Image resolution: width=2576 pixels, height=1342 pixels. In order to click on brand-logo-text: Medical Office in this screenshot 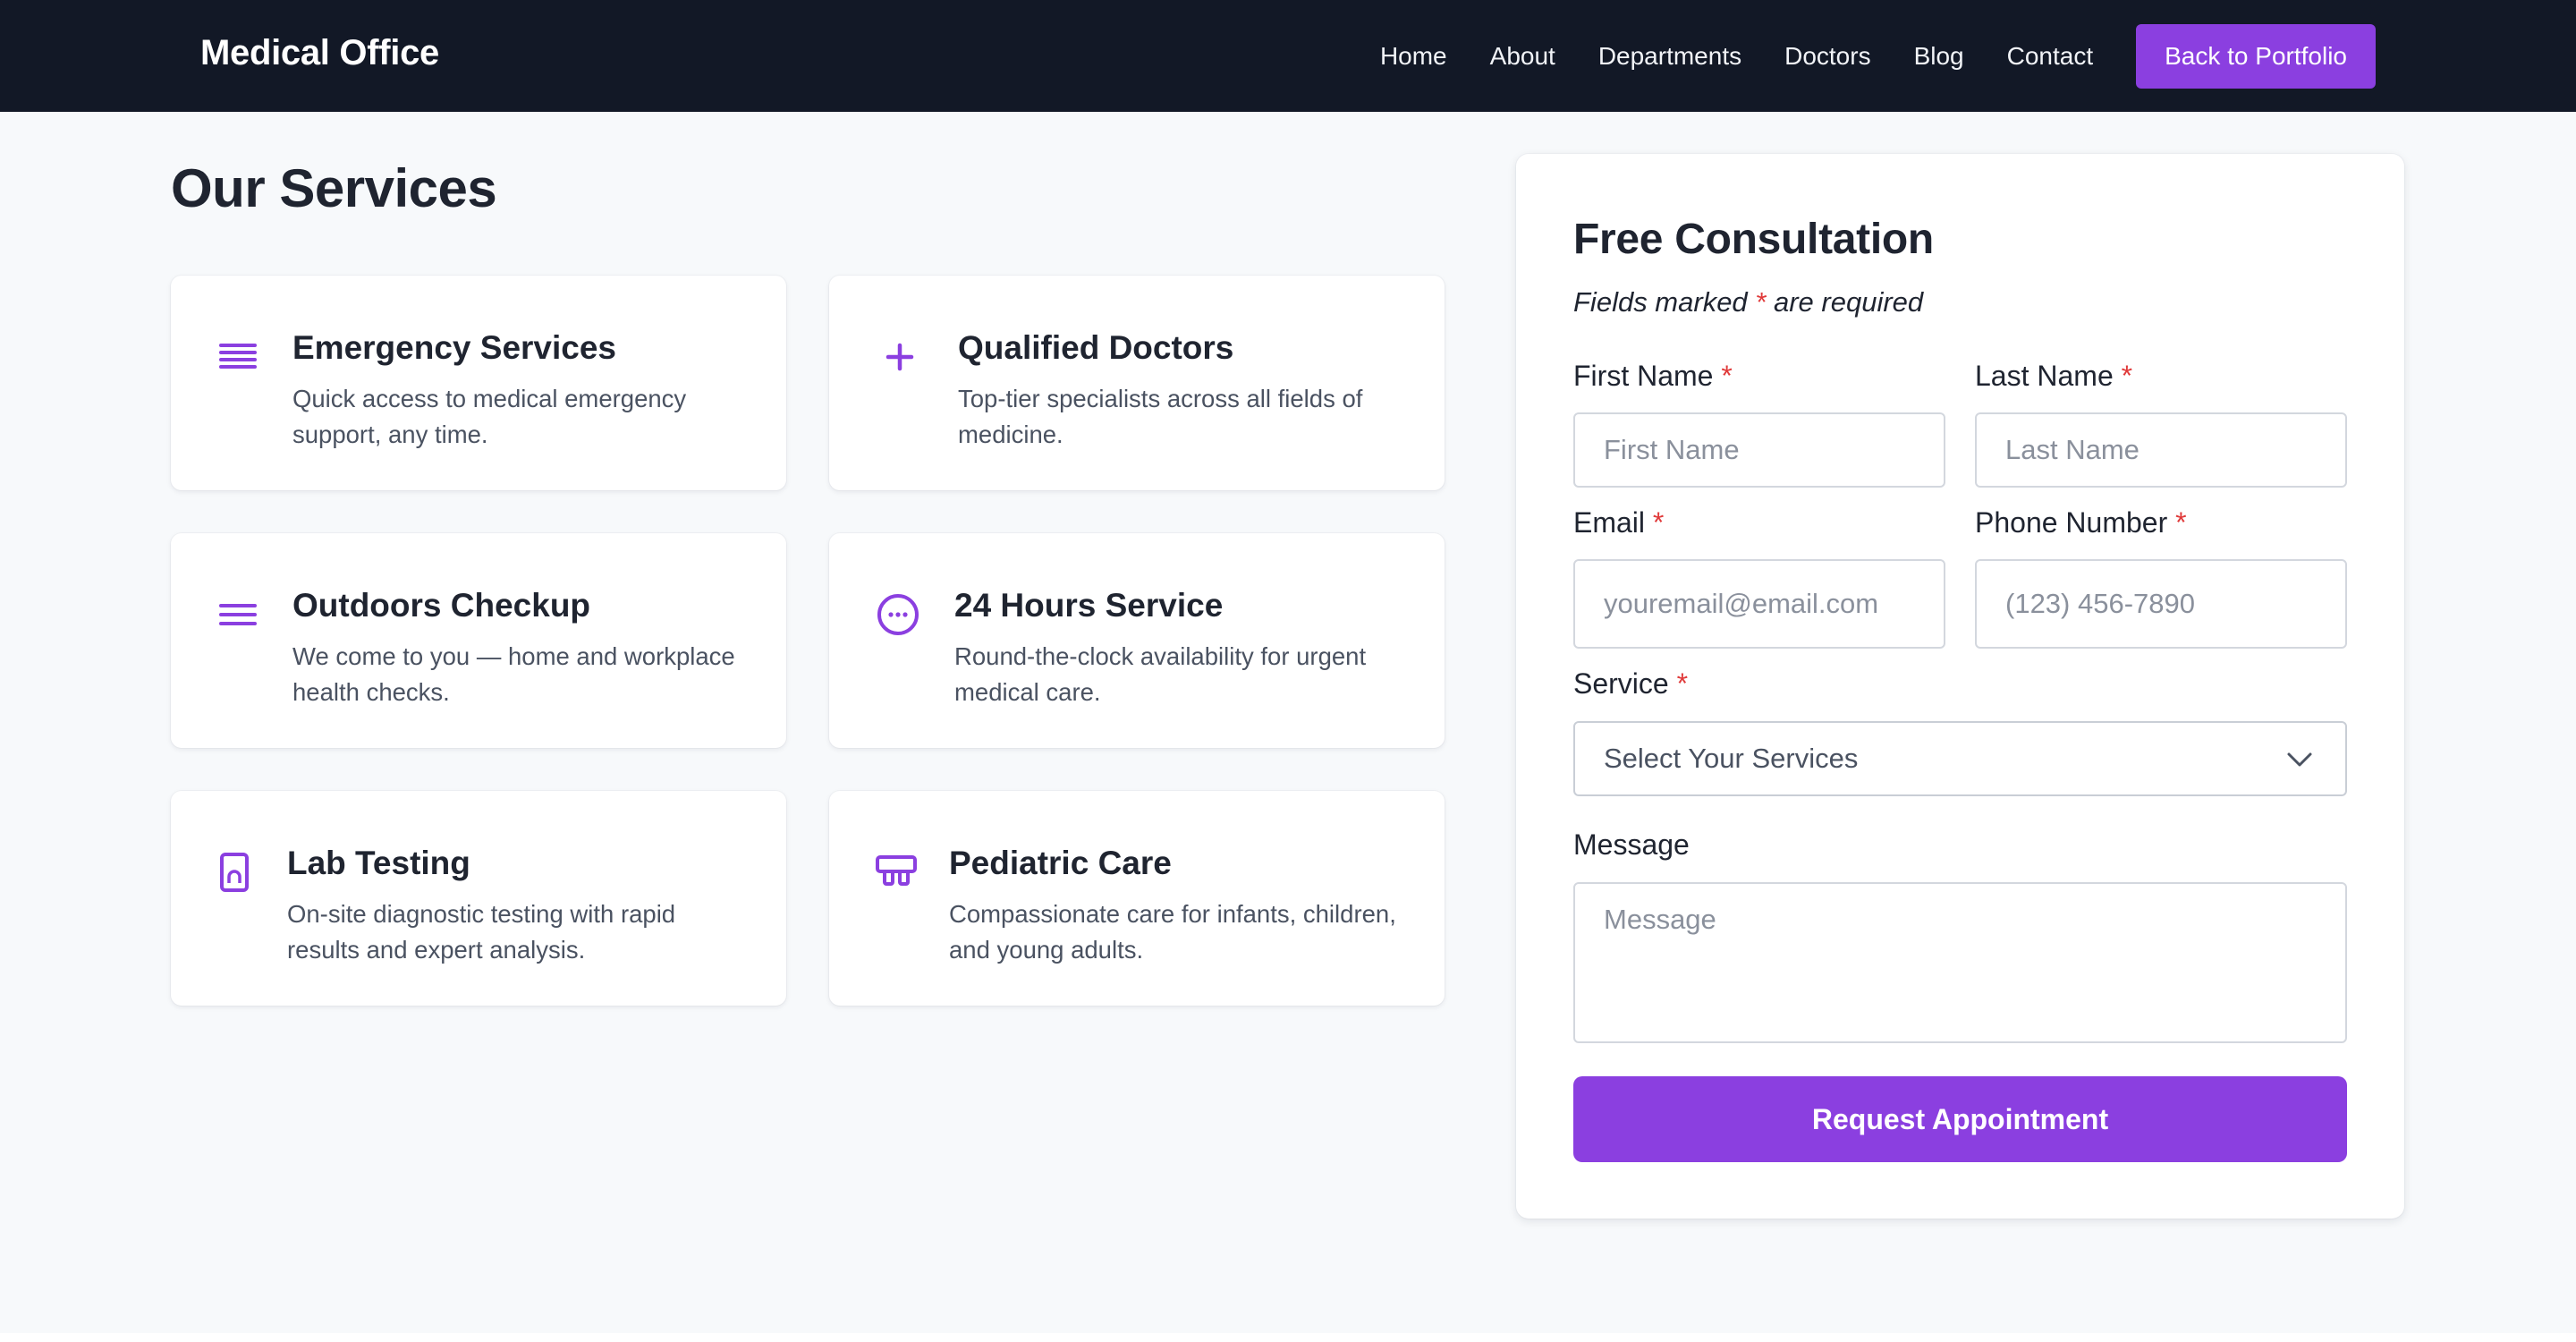, I will do `click(319, 53)`.